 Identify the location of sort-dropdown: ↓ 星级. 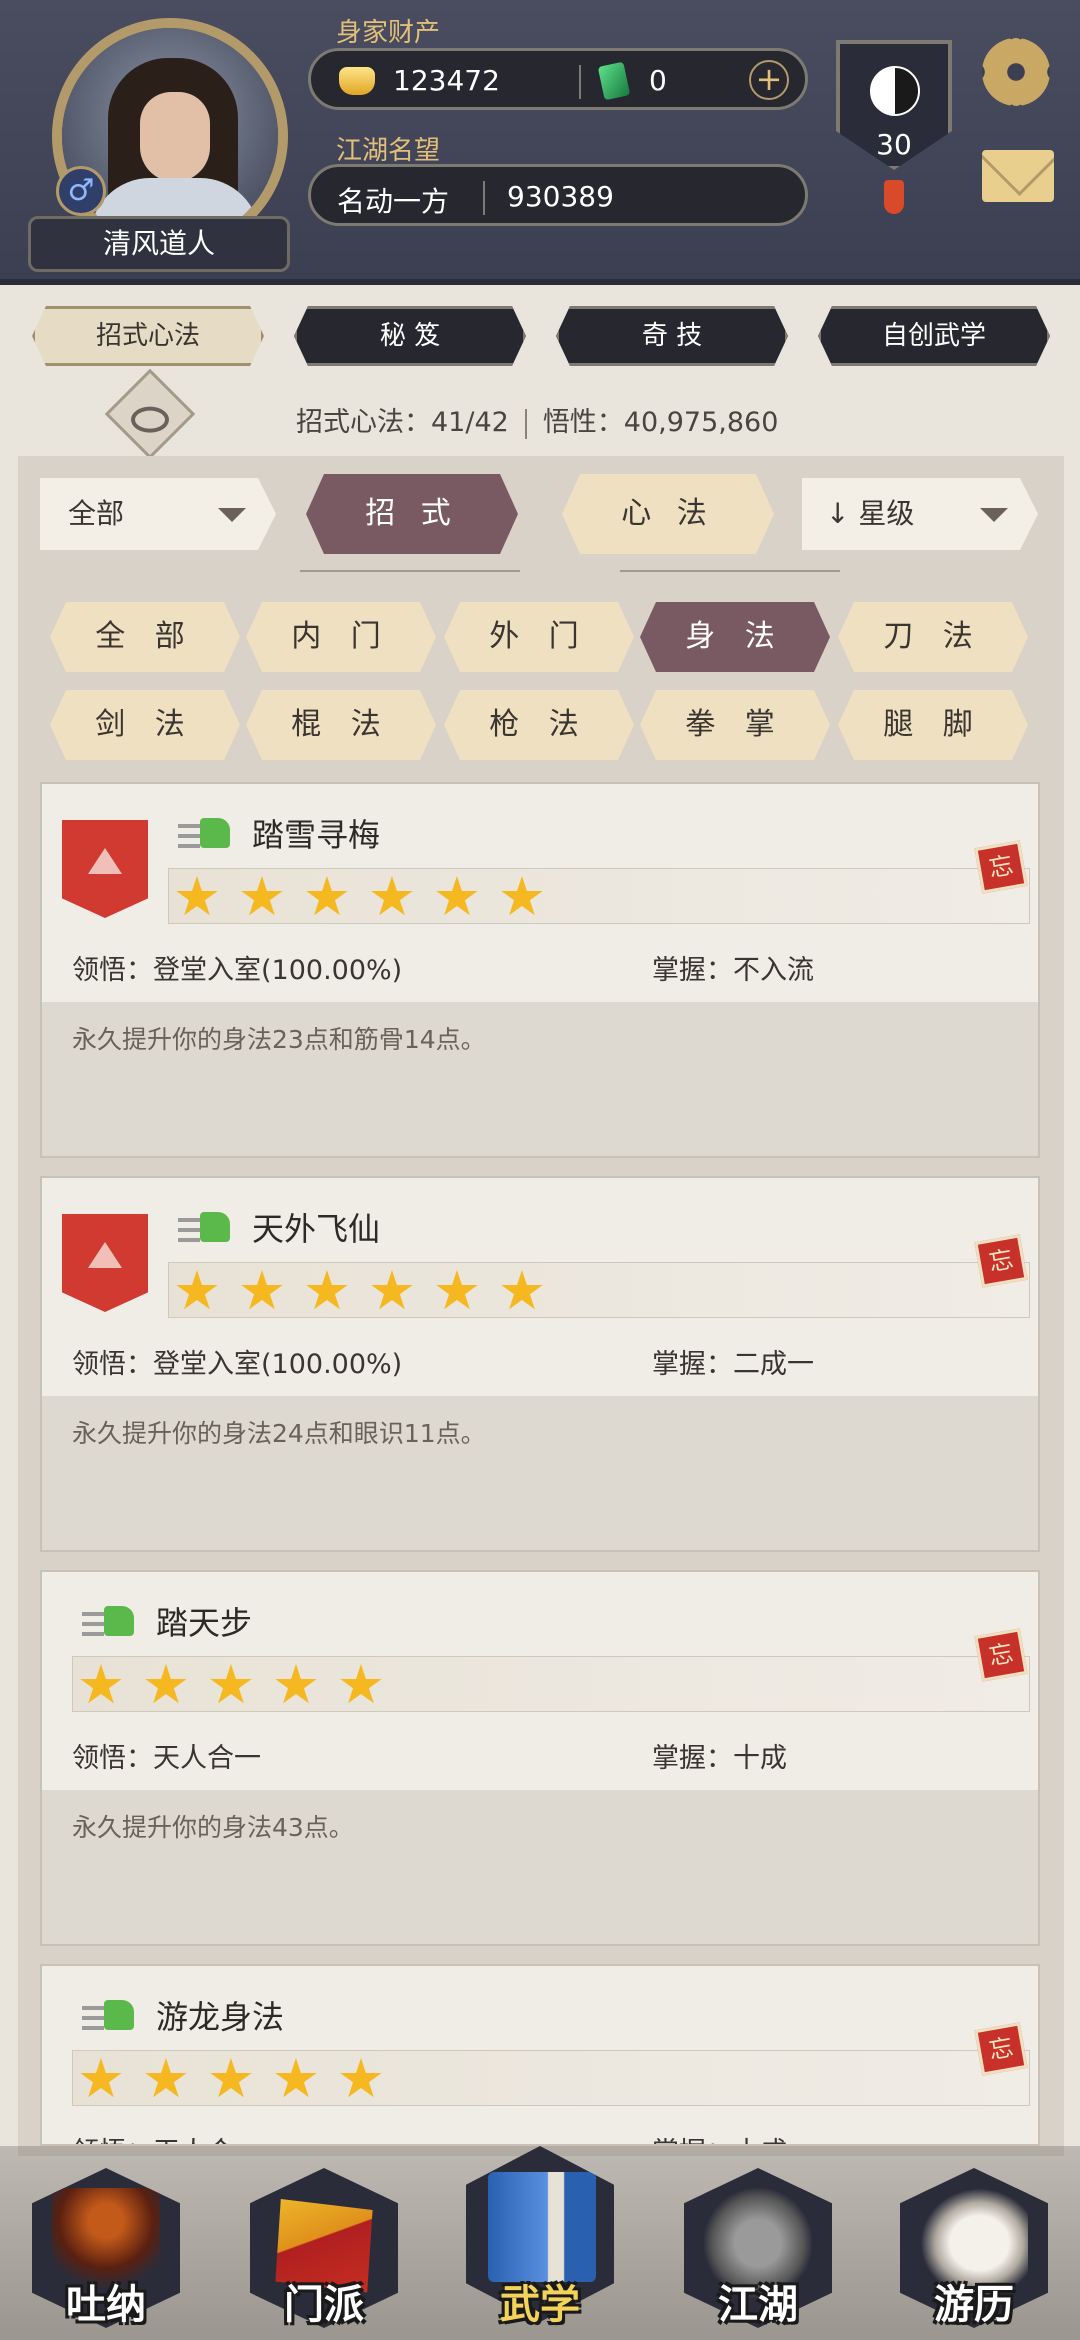
(920, 514).